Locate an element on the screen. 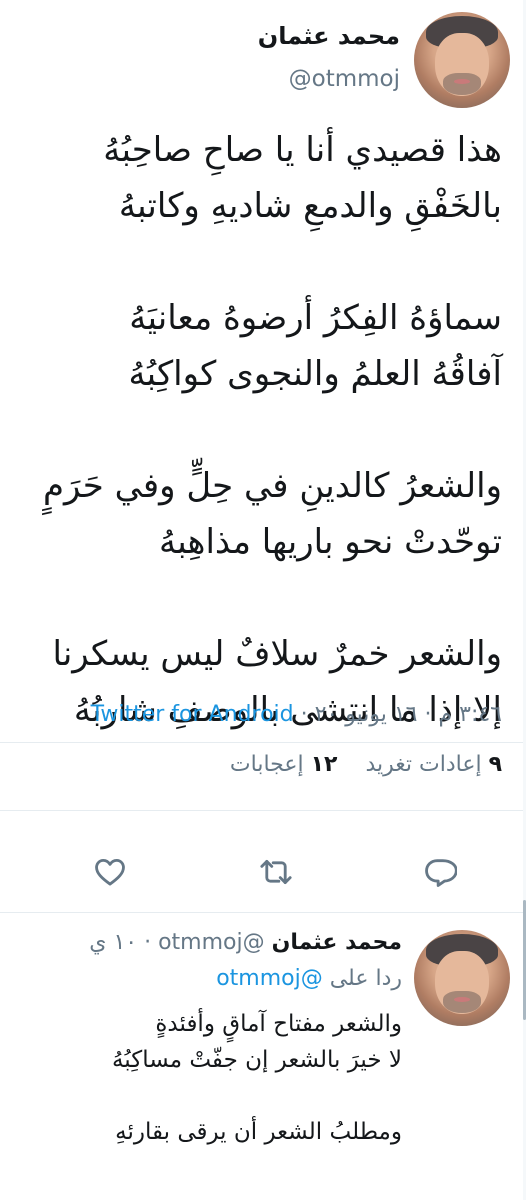 The image size is (526, 1200). reply-button is located at coordinates (440, 872).